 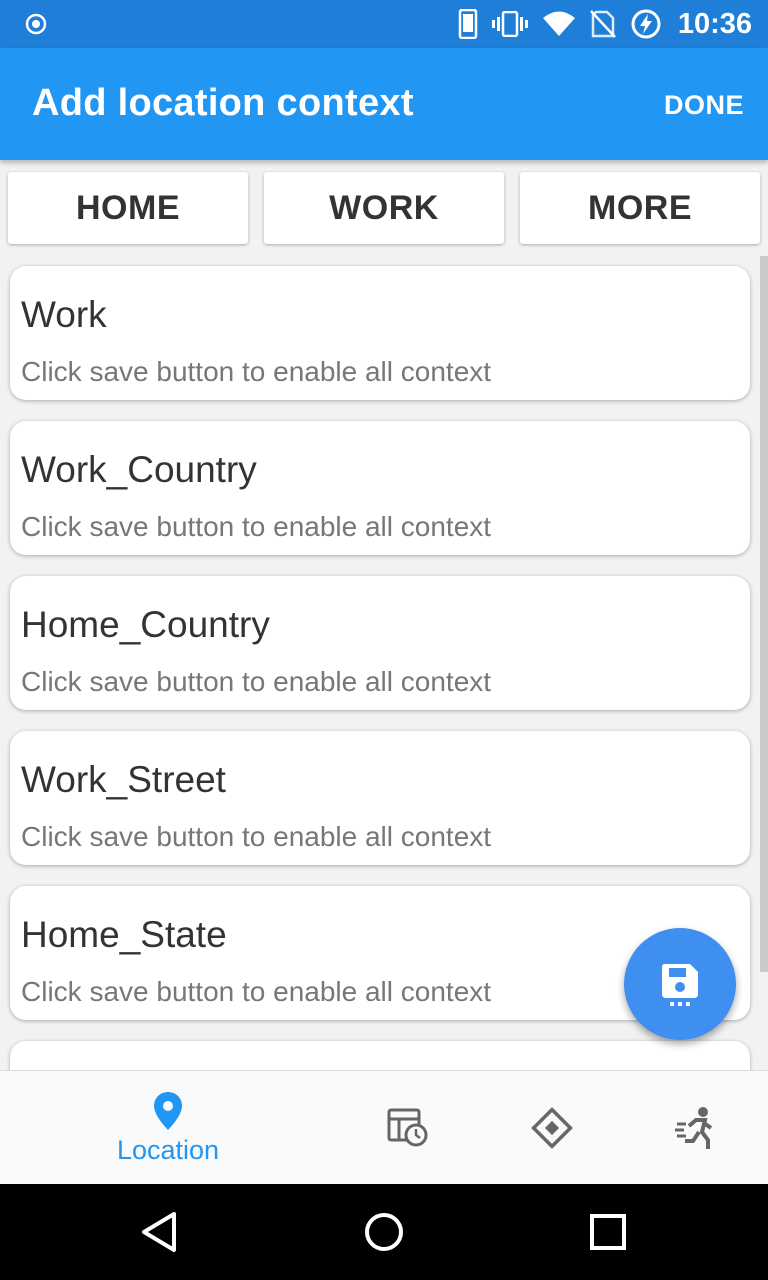 What do you see at coordinates (640, 208) in the screenshot?
I see `more-button: MORE` at bounding box center [640, 208].